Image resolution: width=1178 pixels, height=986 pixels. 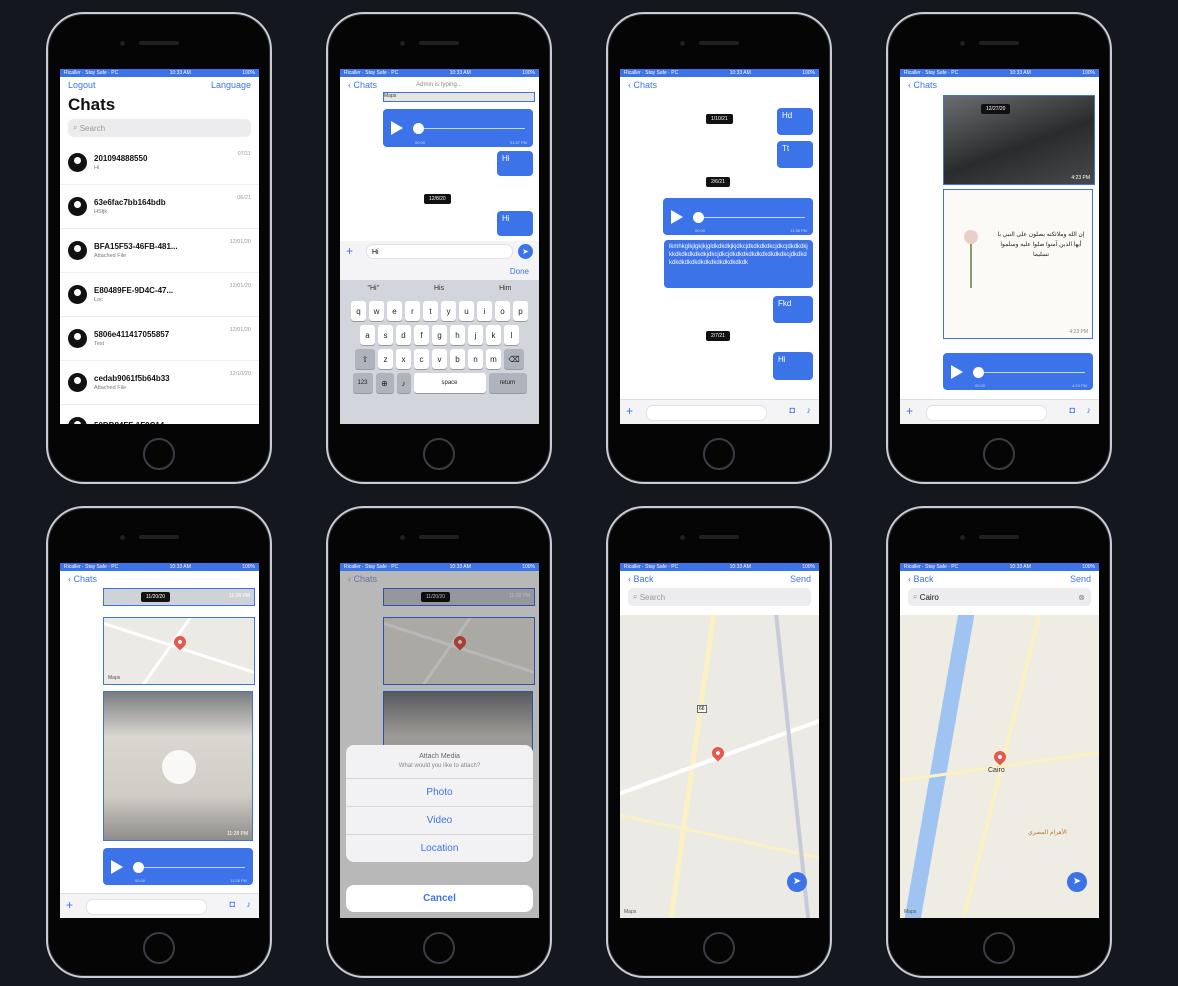 What do you see at coordinates (475, 335) in the screenshot?
I see `keyboard-key: j` at bounding box center [475, 335].